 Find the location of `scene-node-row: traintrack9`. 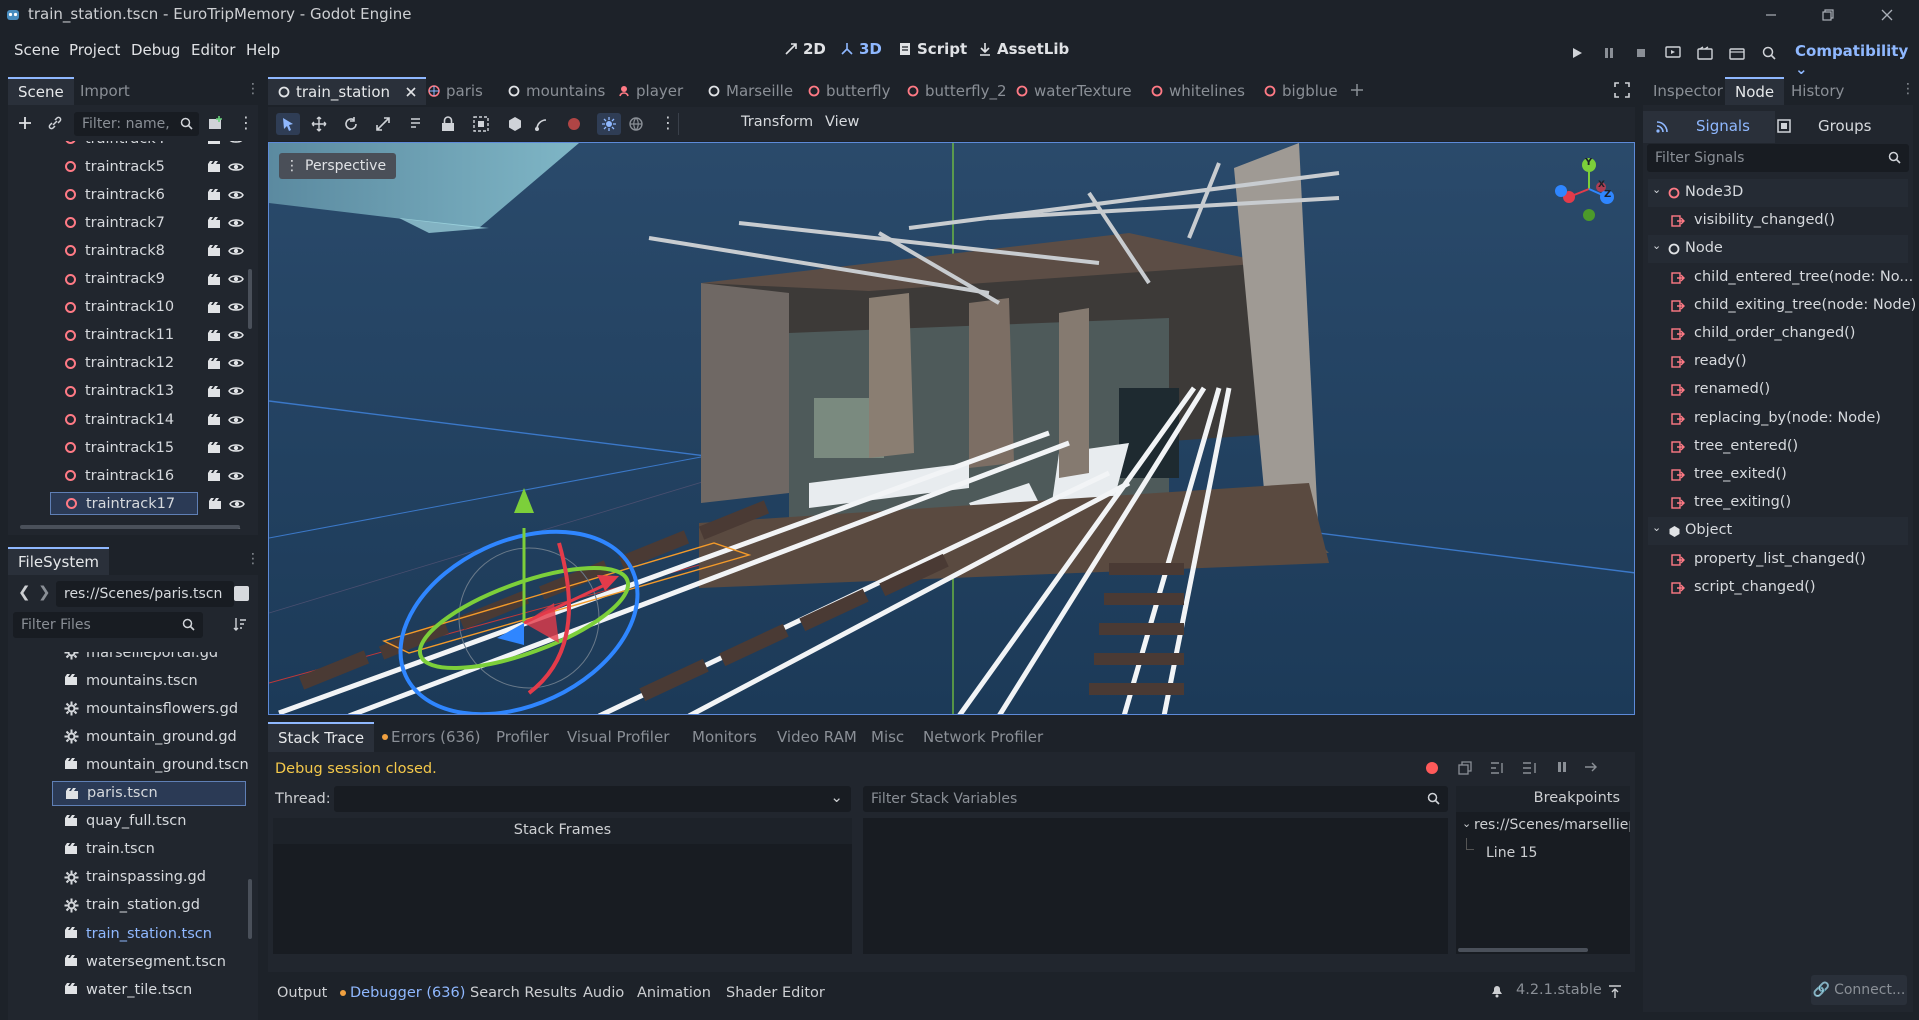

scene-node-row: traintrack9 is located at coordinates (126, 279).